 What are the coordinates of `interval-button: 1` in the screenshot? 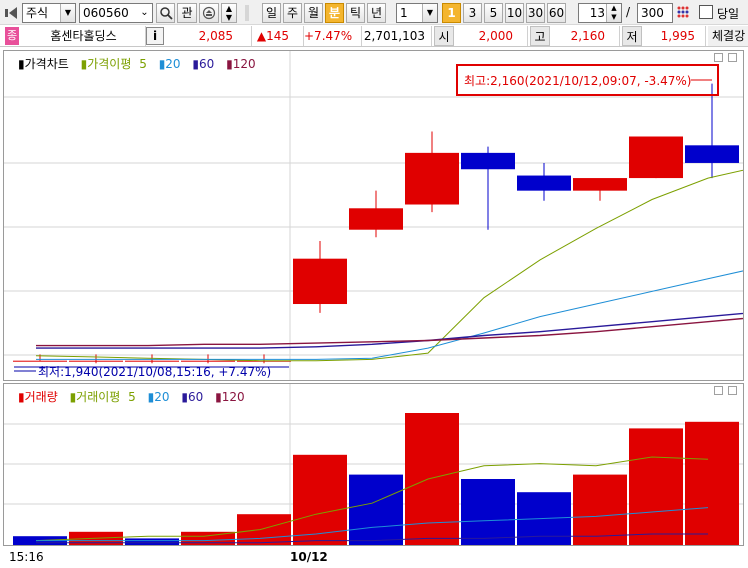 It's located at (451, 13).